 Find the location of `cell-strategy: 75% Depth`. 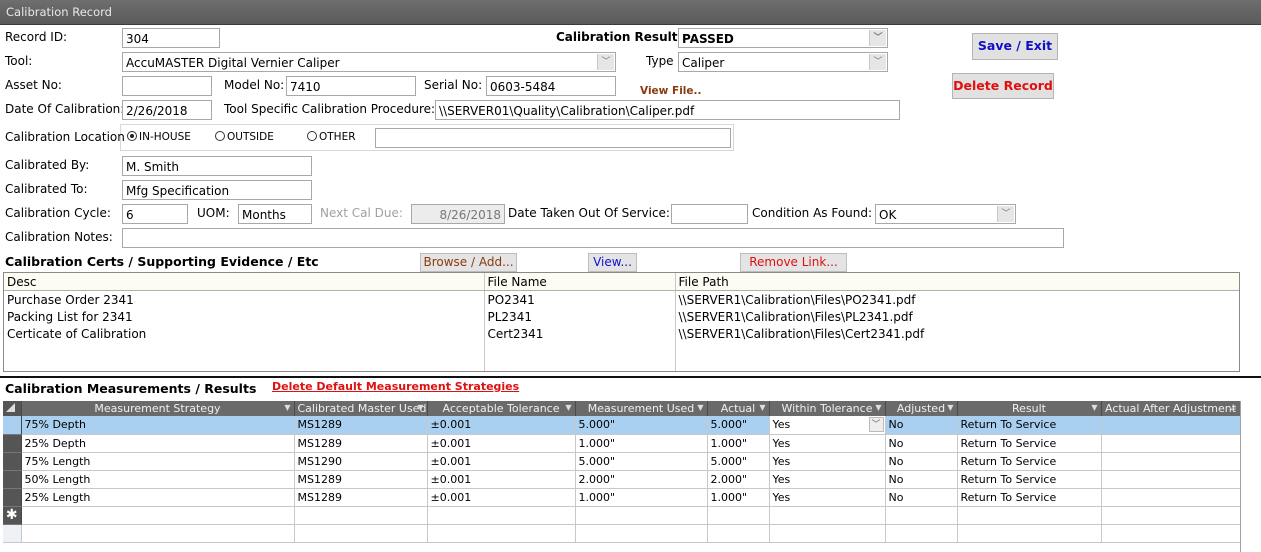

cell-strategy: 75% Depth is located at coordinates (158, 425).